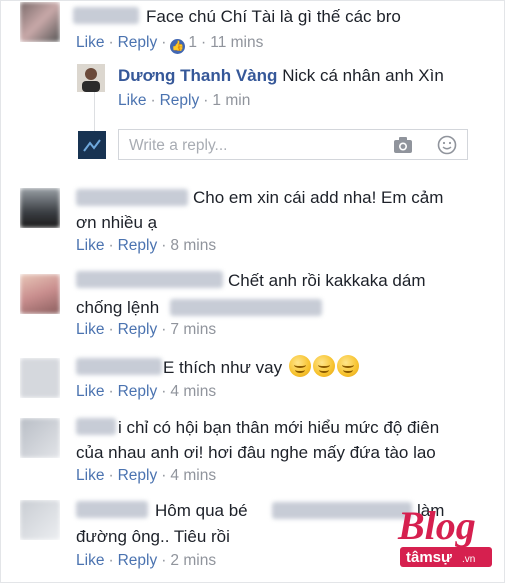 Image resolution: width=505 pixels, height=583 pixels. I want to click on comment-actions: Like · Reply · 2 mins, so click(146, 560).